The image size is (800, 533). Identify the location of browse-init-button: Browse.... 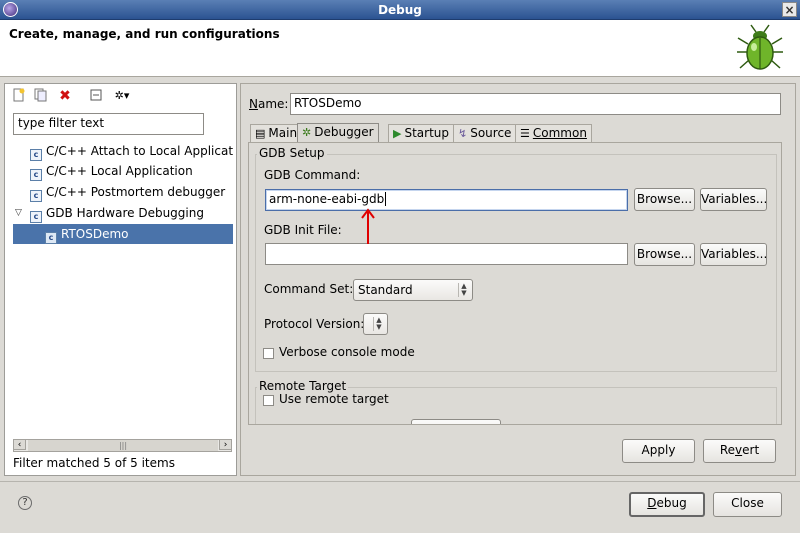
(664, 254).